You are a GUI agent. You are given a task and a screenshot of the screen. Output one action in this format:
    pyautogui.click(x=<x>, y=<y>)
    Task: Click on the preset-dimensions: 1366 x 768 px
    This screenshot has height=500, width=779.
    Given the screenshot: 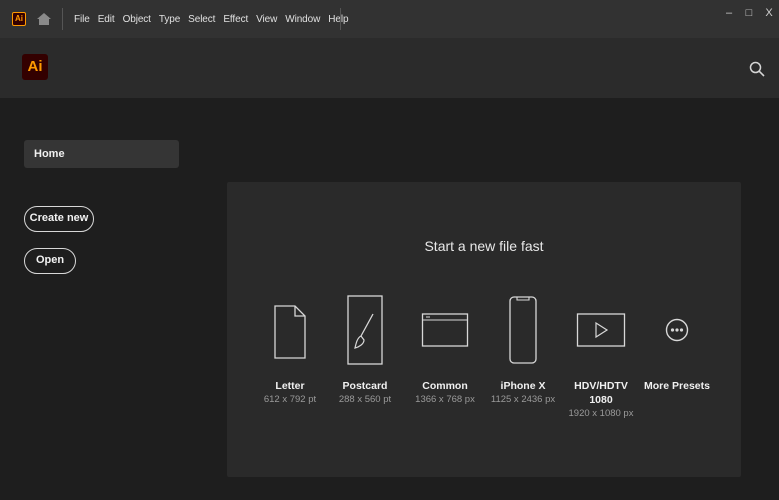 What is the action you would take?
    pyautogui.click(x=445, y=399)
    